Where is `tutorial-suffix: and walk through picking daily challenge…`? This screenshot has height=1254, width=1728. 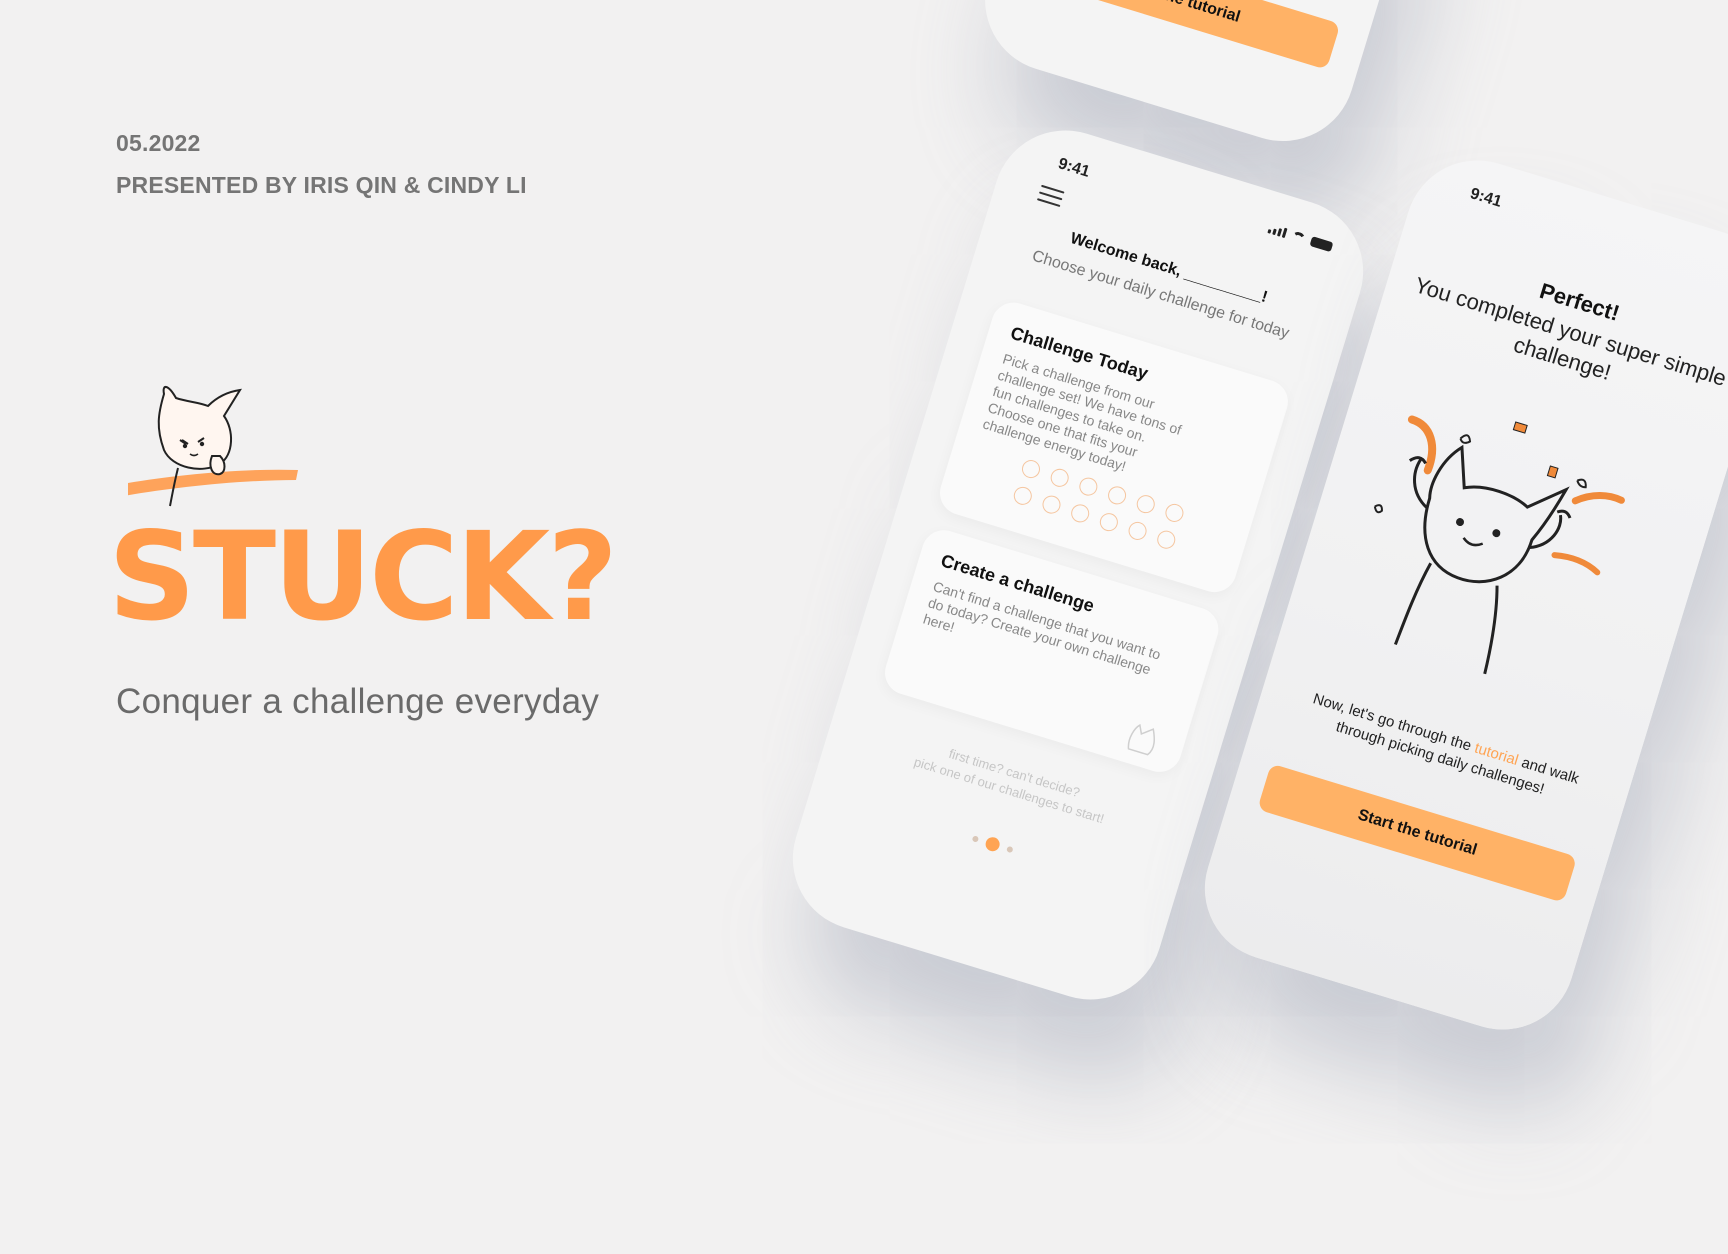 tutorial-suffix: and walk through picking daily challenge… is located at coordinates (1457, 758).